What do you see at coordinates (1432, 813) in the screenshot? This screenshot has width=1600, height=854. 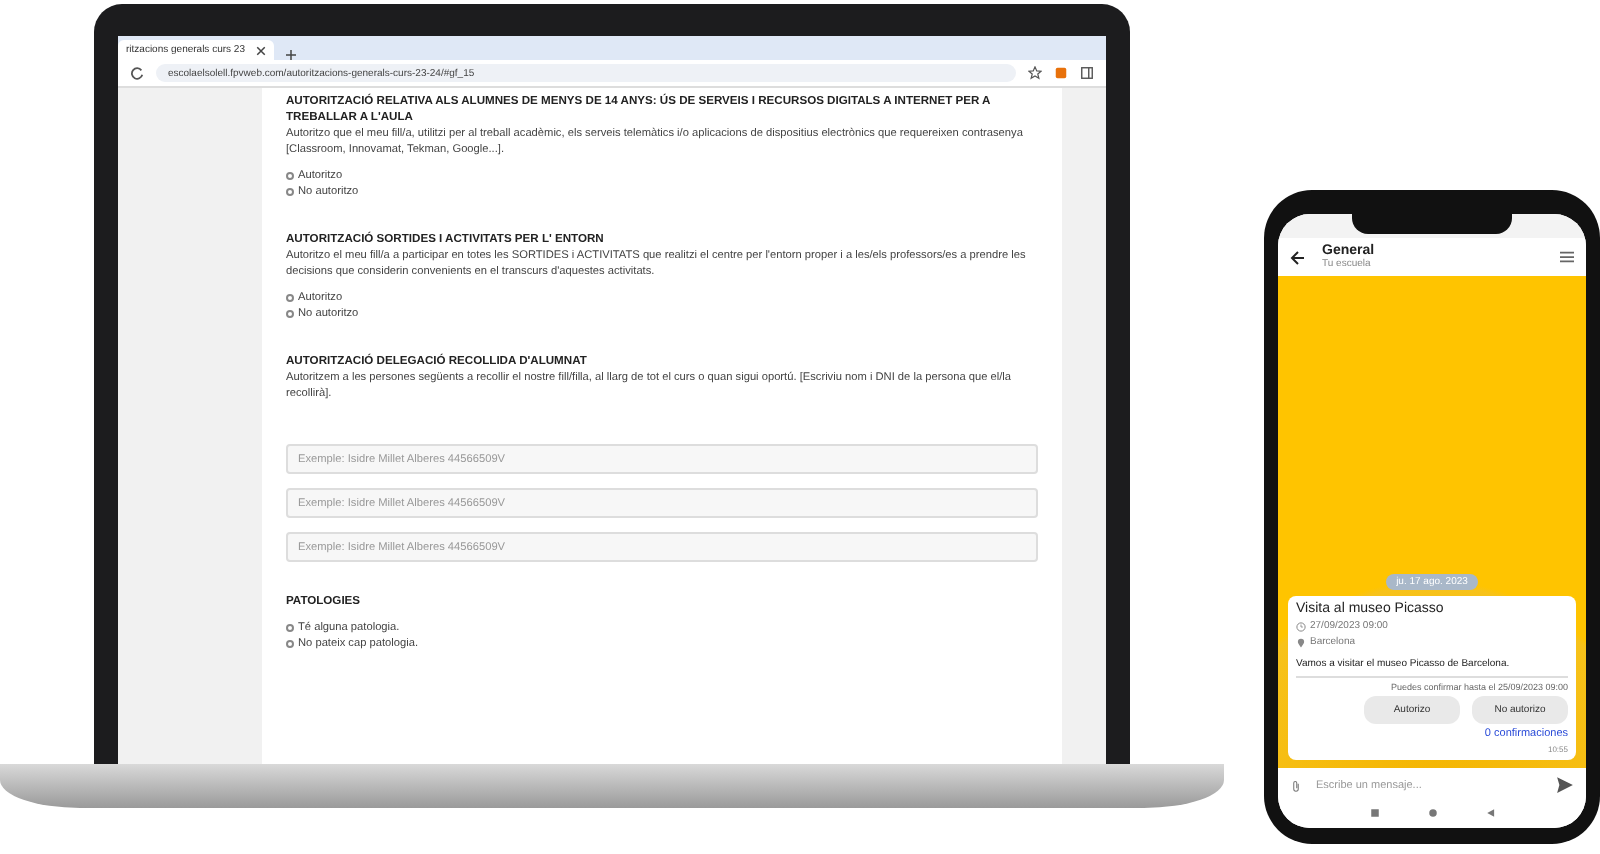 I see `circle-icon` at bounding box center [1432, 813].